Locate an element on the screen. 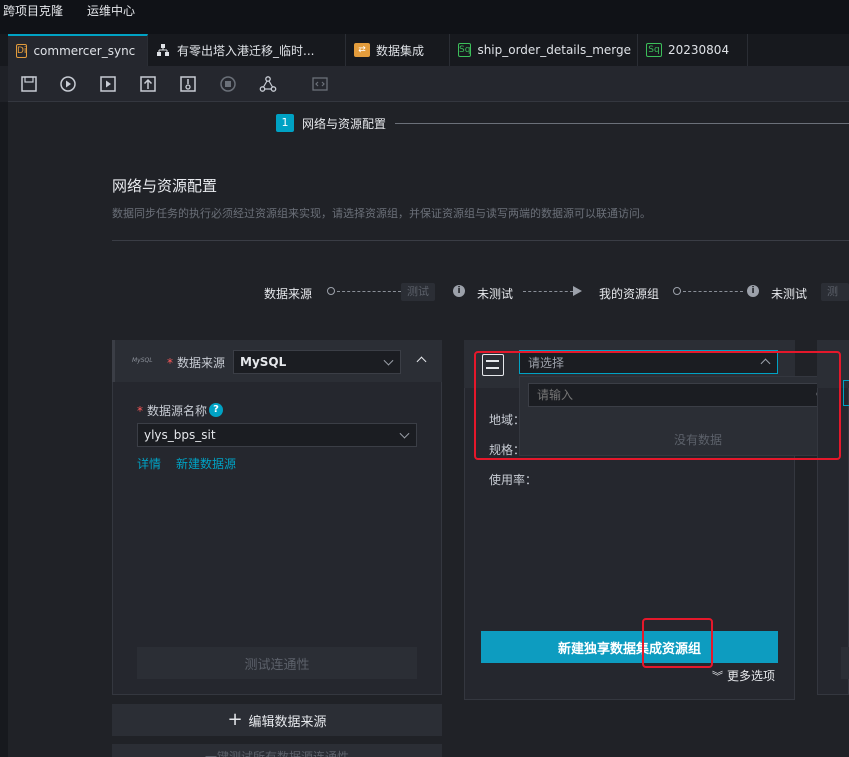  tab-ship-order-details-merge: Sq ship_order_details_merge is located at coordinates (544, 50).